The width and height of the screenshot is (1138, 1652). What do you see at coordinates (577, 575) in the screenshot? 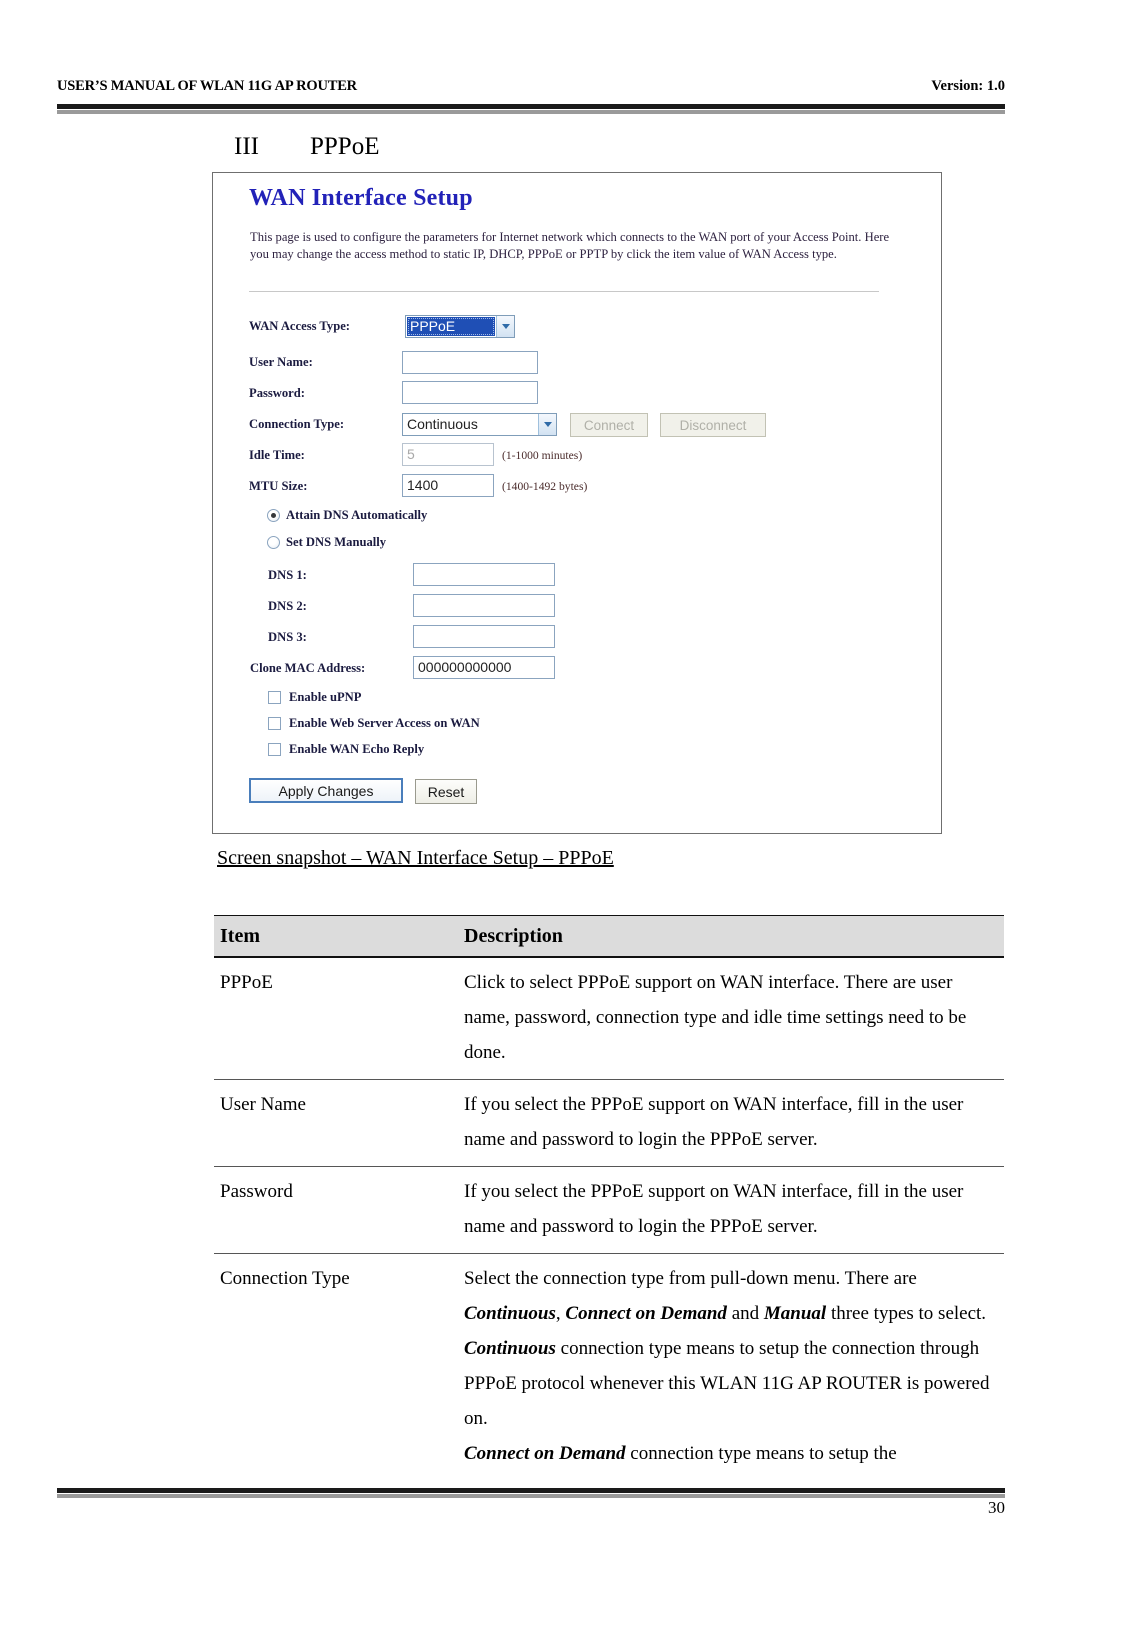
I see `row-dns1: DNS 1:` at bounding box center [577, 575].